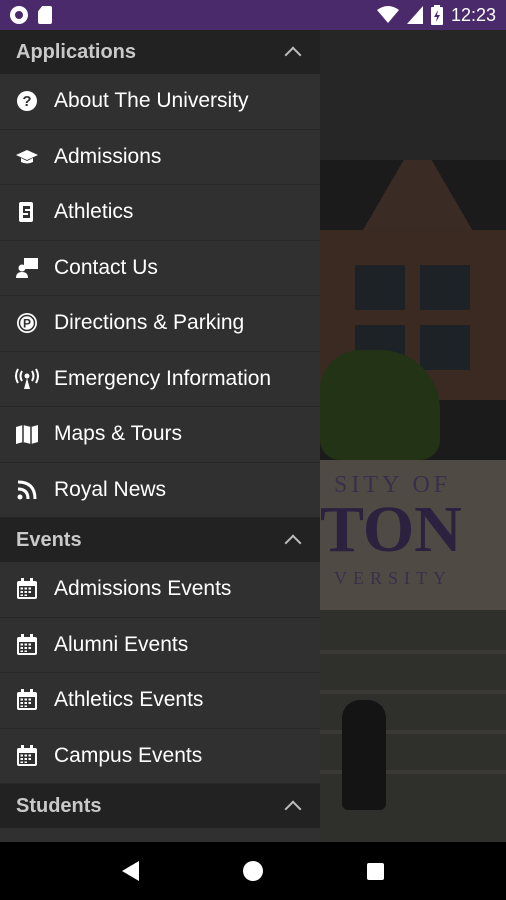 The image size is (506, 900). I want to click on menu-item-label: Royal News, so click(110, 489).